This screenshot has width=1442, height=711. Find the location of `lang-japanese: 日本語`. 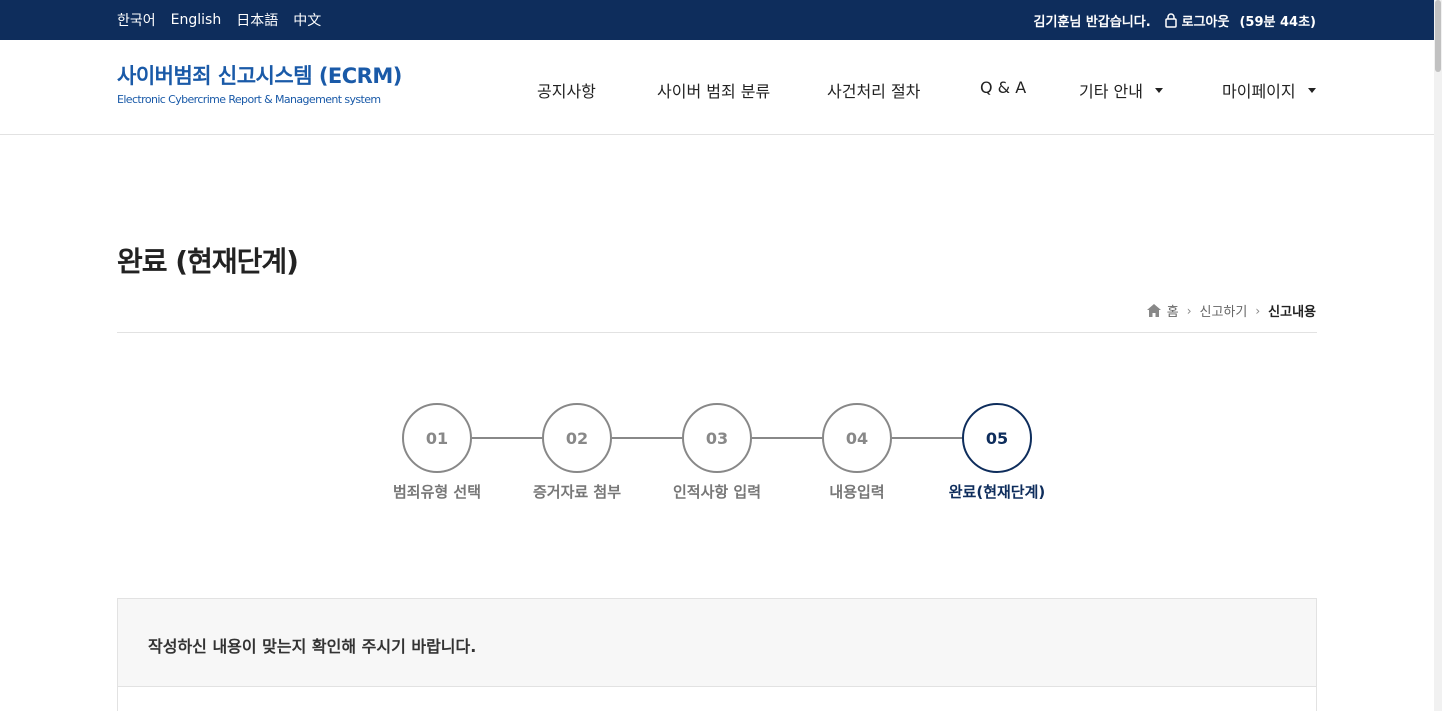

lang-japanese: 日本語 is located at coordinates (257, 20).